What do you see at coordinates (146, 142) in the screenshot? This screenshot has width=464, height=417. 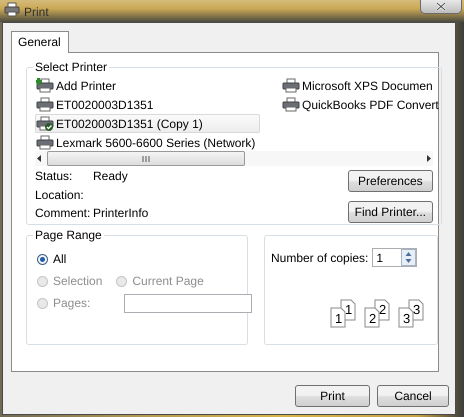 I see `printer-item: Lexmark 5600-6600 Series (Network)` at bounding box center [146, 142].